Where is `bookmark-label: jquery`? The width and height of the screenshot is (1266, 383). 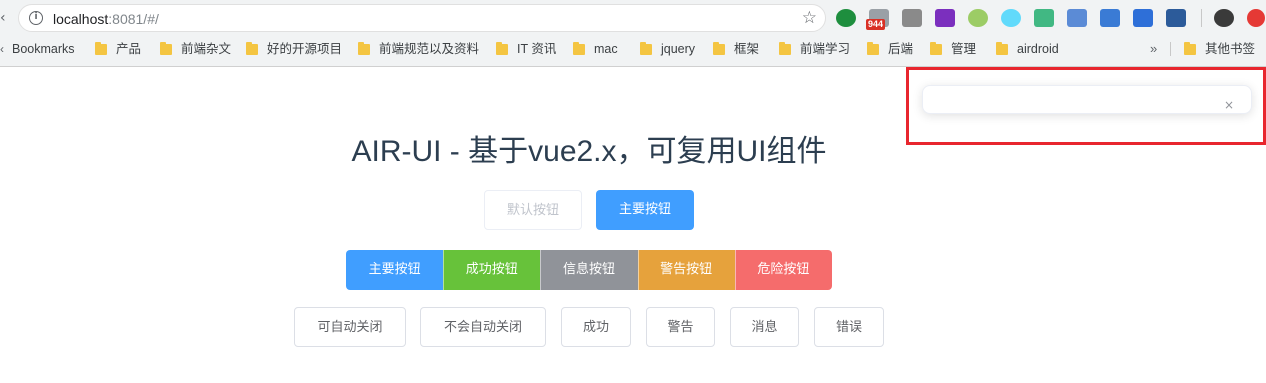 bookmark-label: jquery is located at coordinates (678, 49).